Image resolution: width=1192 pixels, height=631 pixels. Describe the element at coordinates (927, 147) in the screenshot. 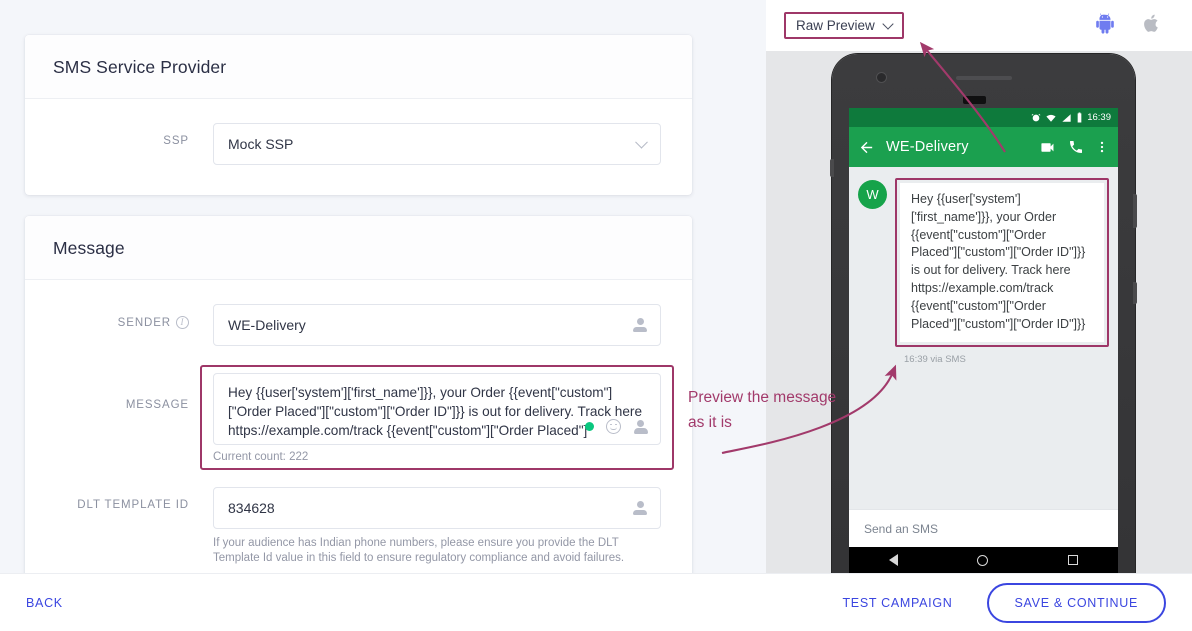

I see `chat-contact-name: WE-Delivery` at that location.